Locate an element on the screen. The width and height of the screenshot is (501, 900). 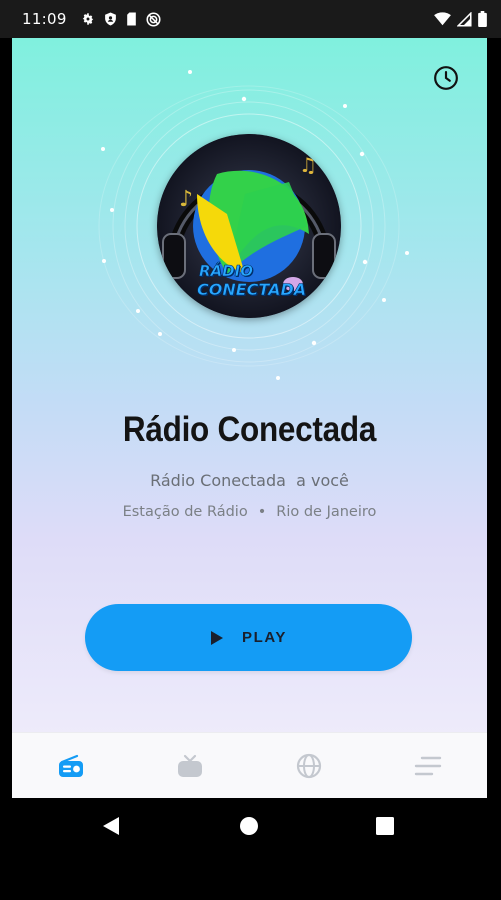
battery-icon is located at coordinates (482, 19).